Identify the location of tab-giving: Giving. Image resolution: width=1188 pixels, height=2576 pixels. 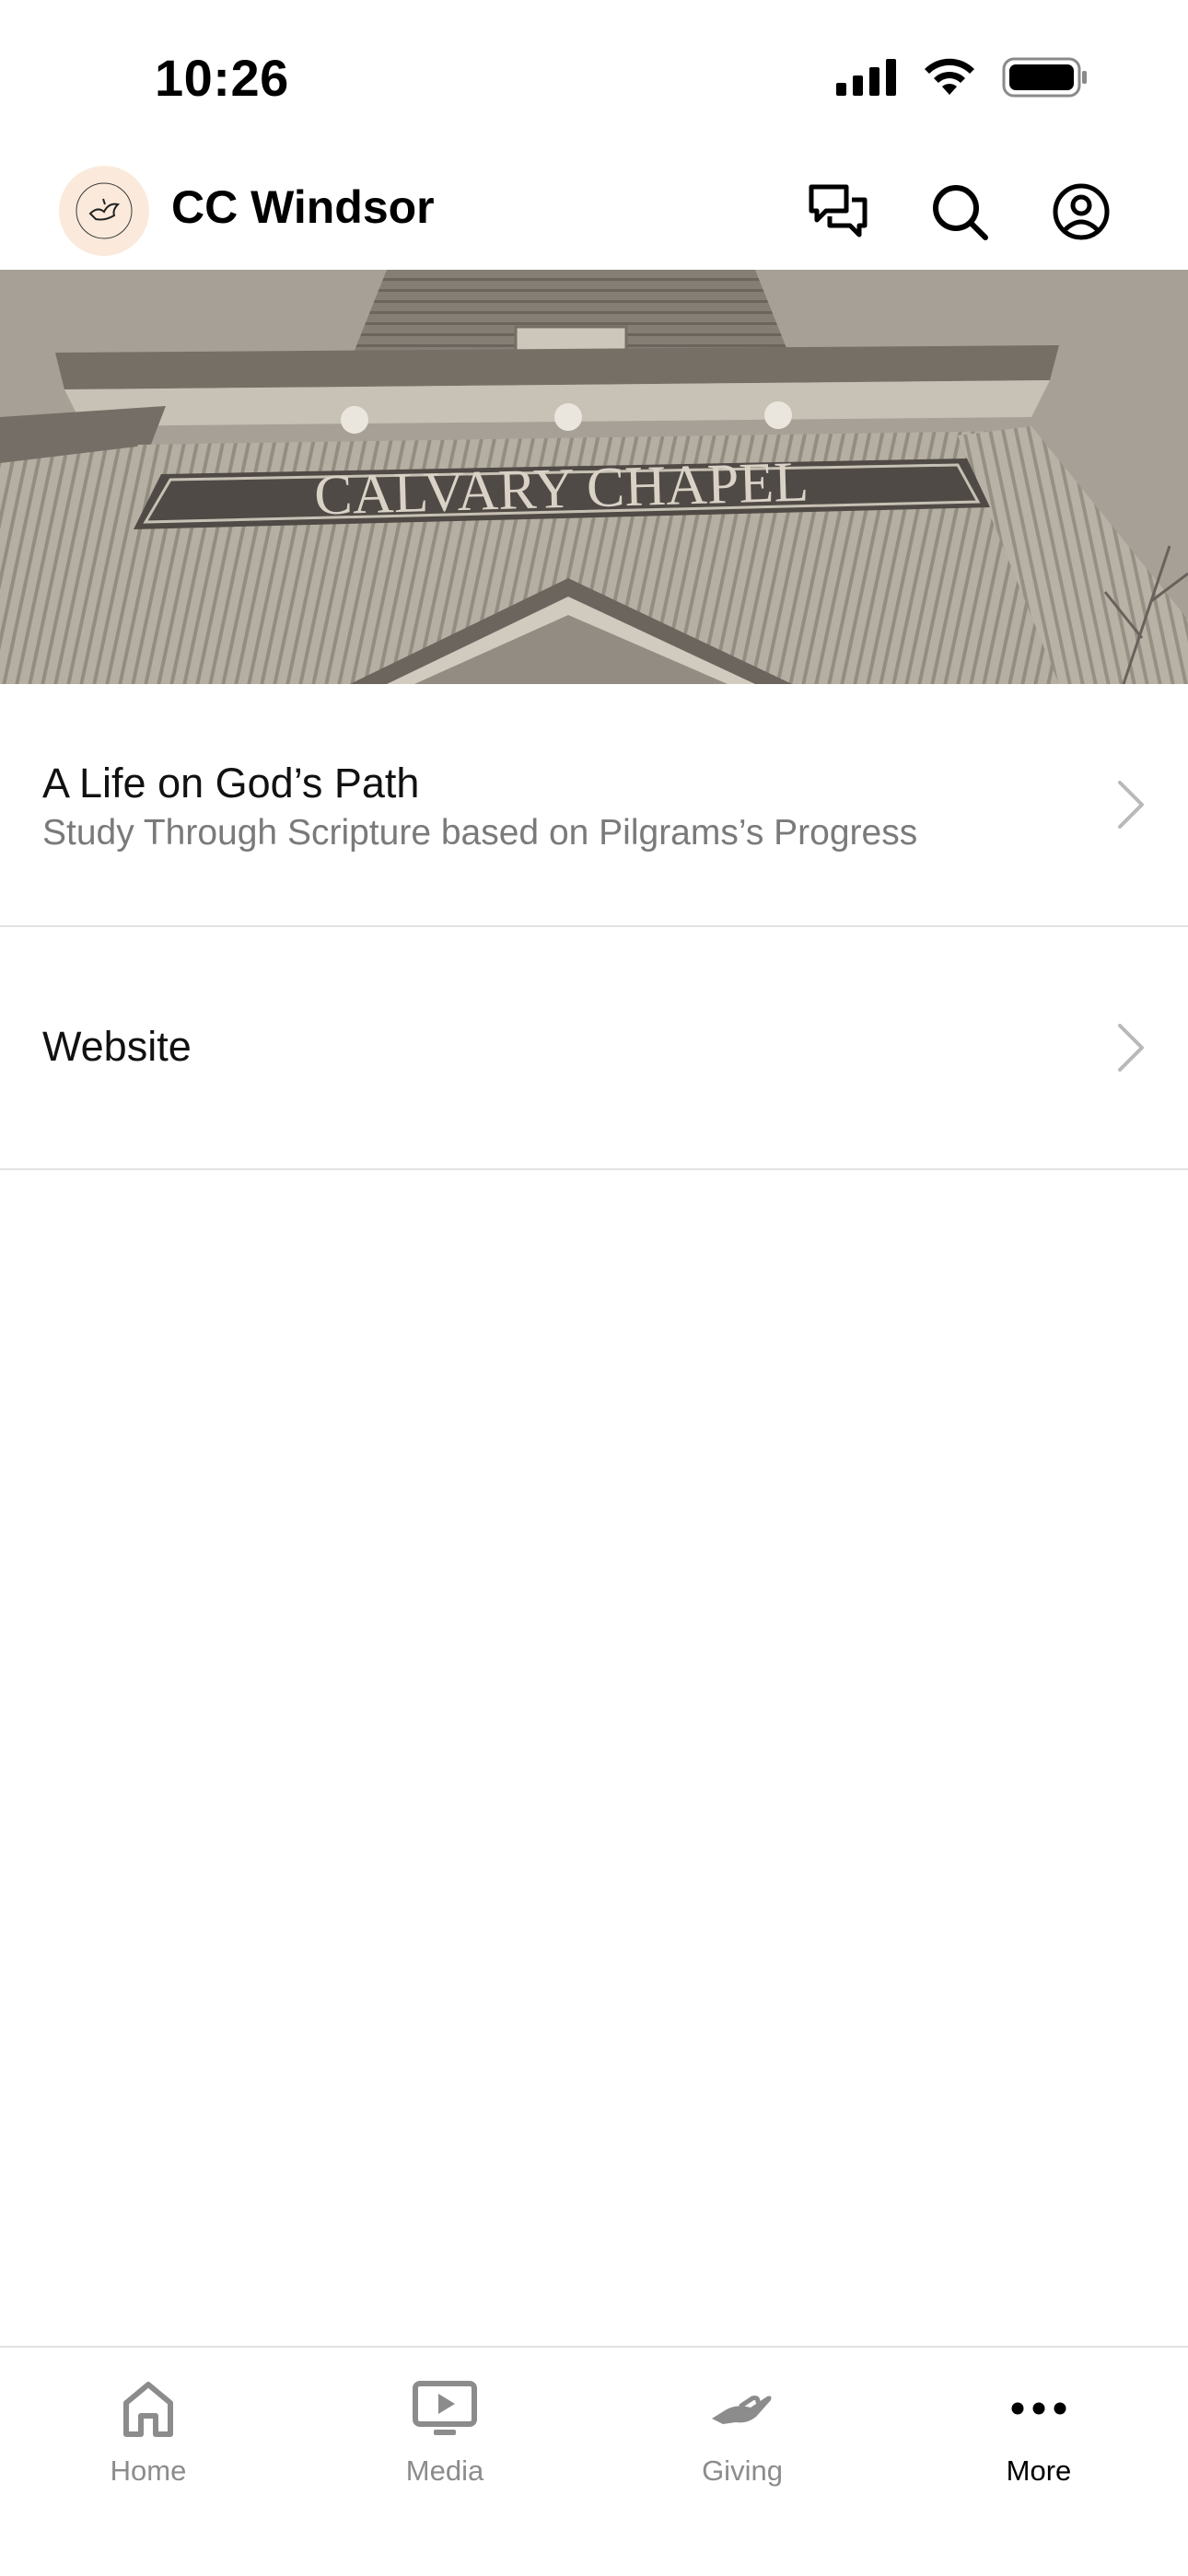
(742, 2440).